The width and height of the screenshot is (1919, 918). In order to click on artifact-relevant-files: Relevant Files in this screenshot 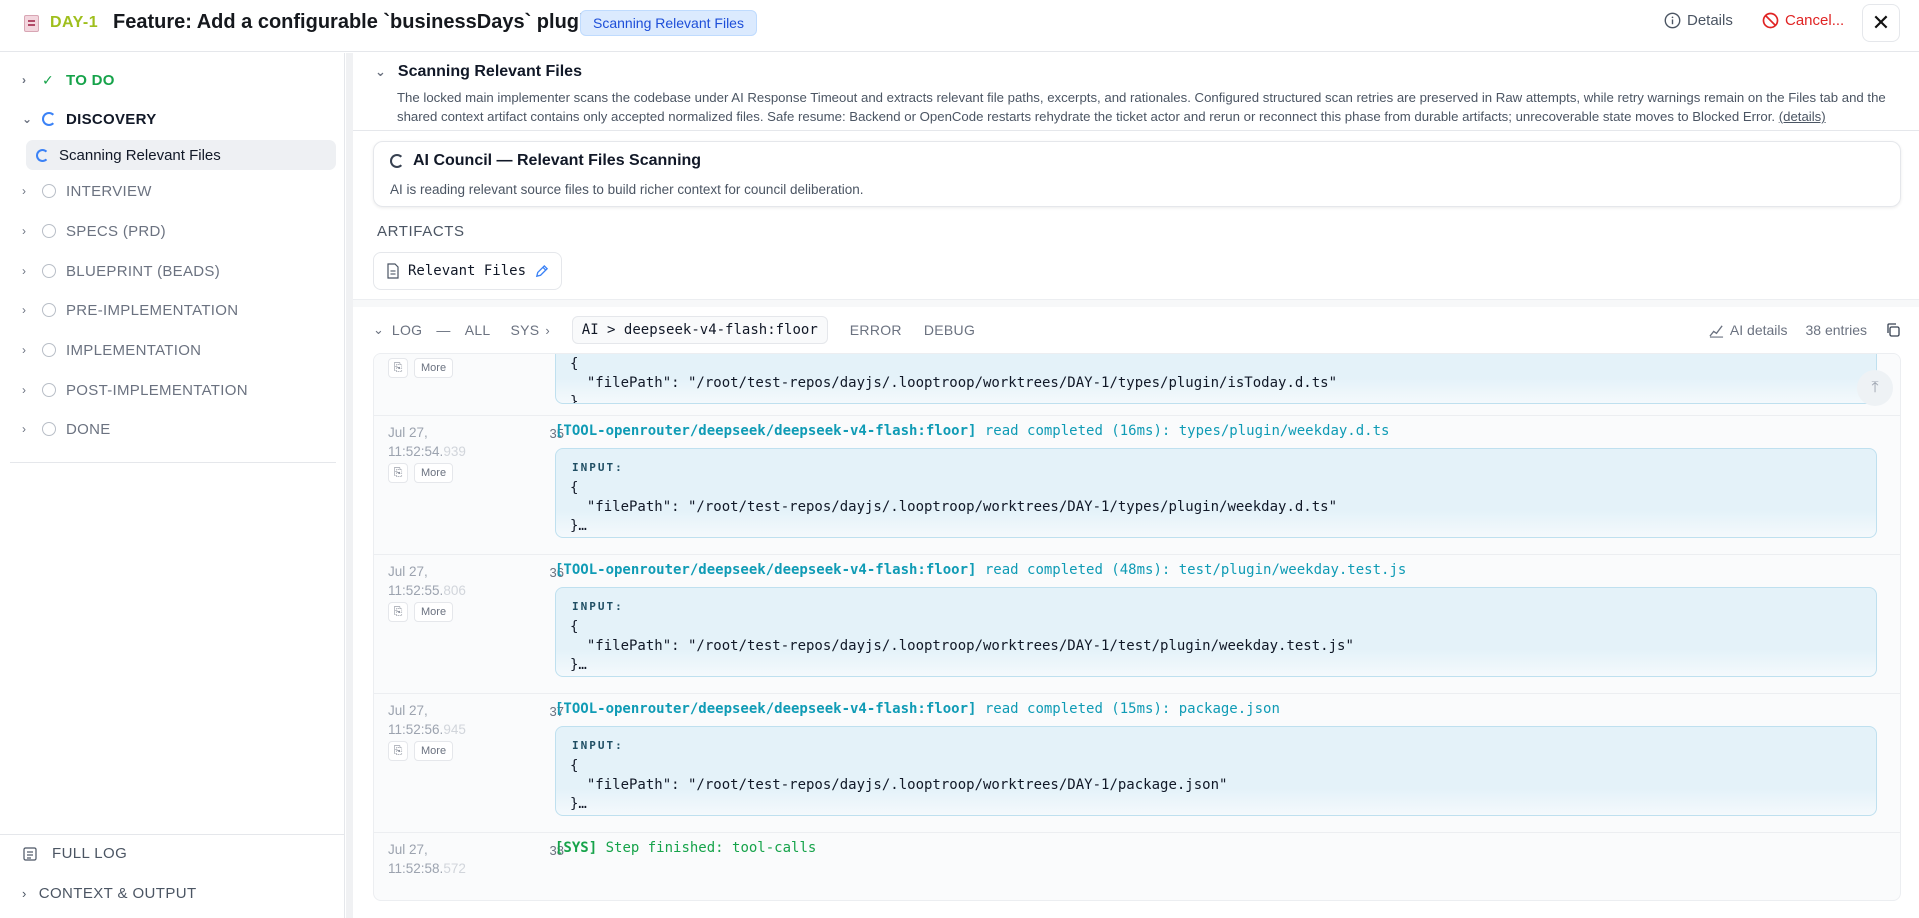, I will do `click(468, 271)`.